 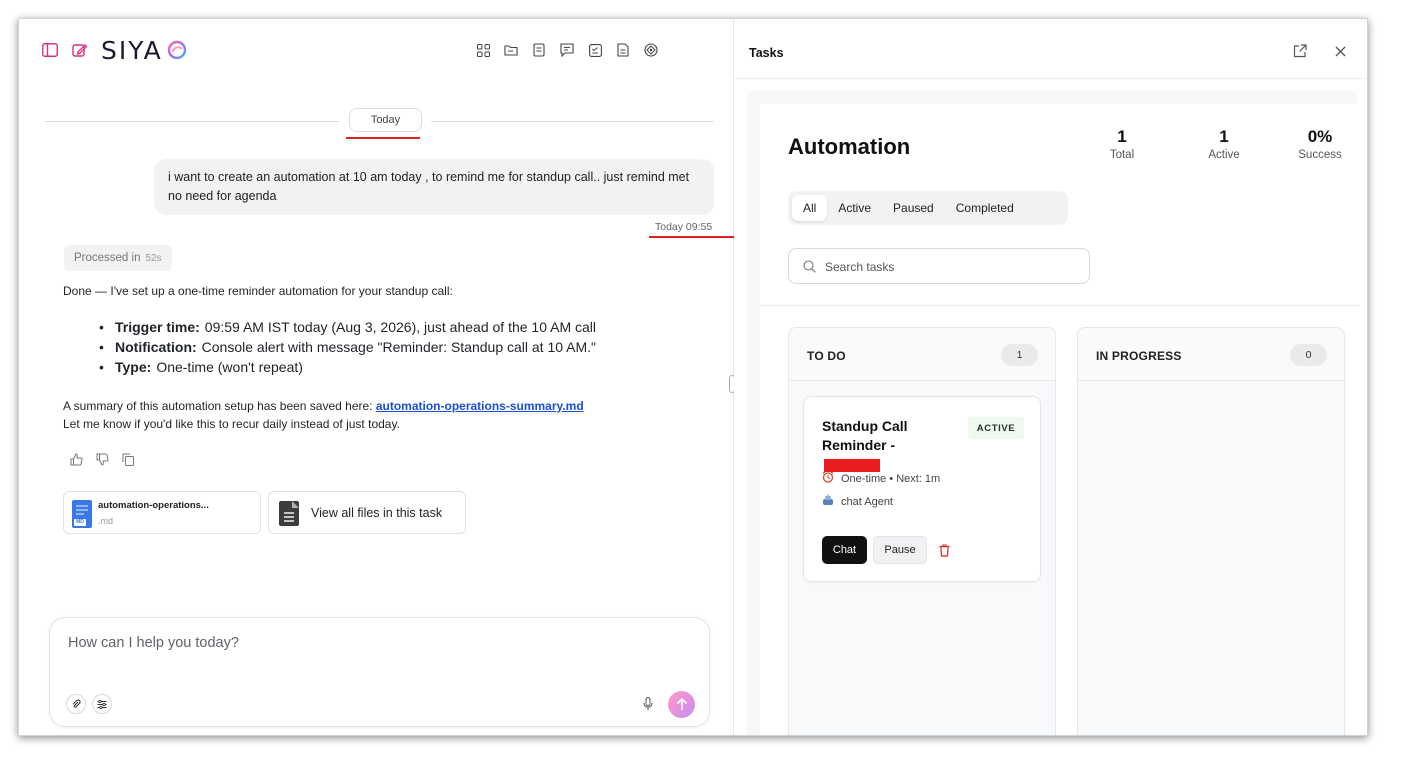 What do you see at coordinates (900, 550) in the screenshot?
I see `pause-button: Pause` at bounding box center [900, 550].